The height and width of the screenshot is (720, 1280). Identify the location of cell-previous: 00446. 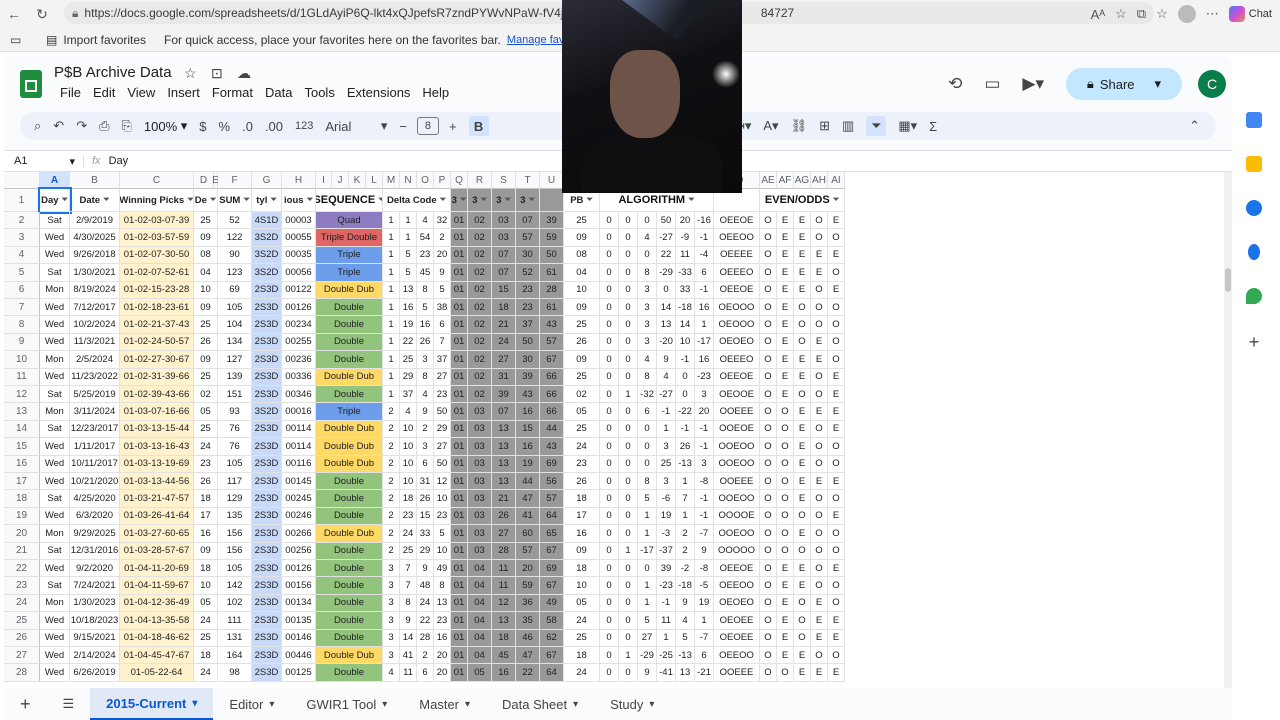
(299, 656).